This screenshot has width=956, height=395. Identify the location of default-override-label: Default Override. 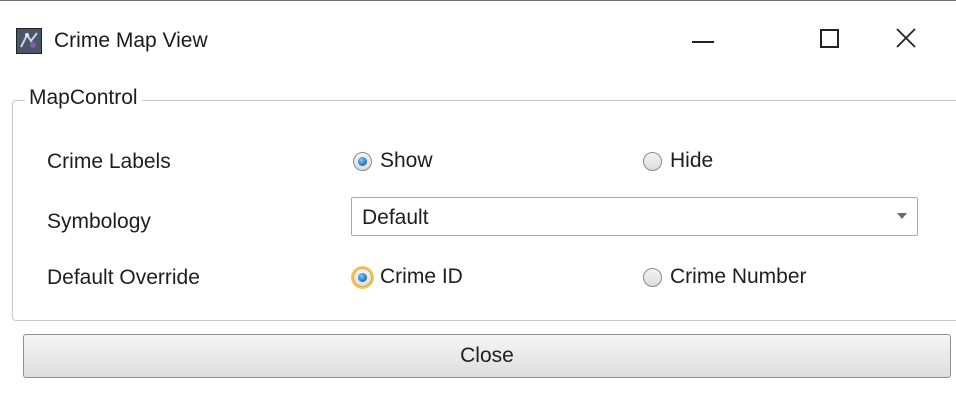
(123, 277).